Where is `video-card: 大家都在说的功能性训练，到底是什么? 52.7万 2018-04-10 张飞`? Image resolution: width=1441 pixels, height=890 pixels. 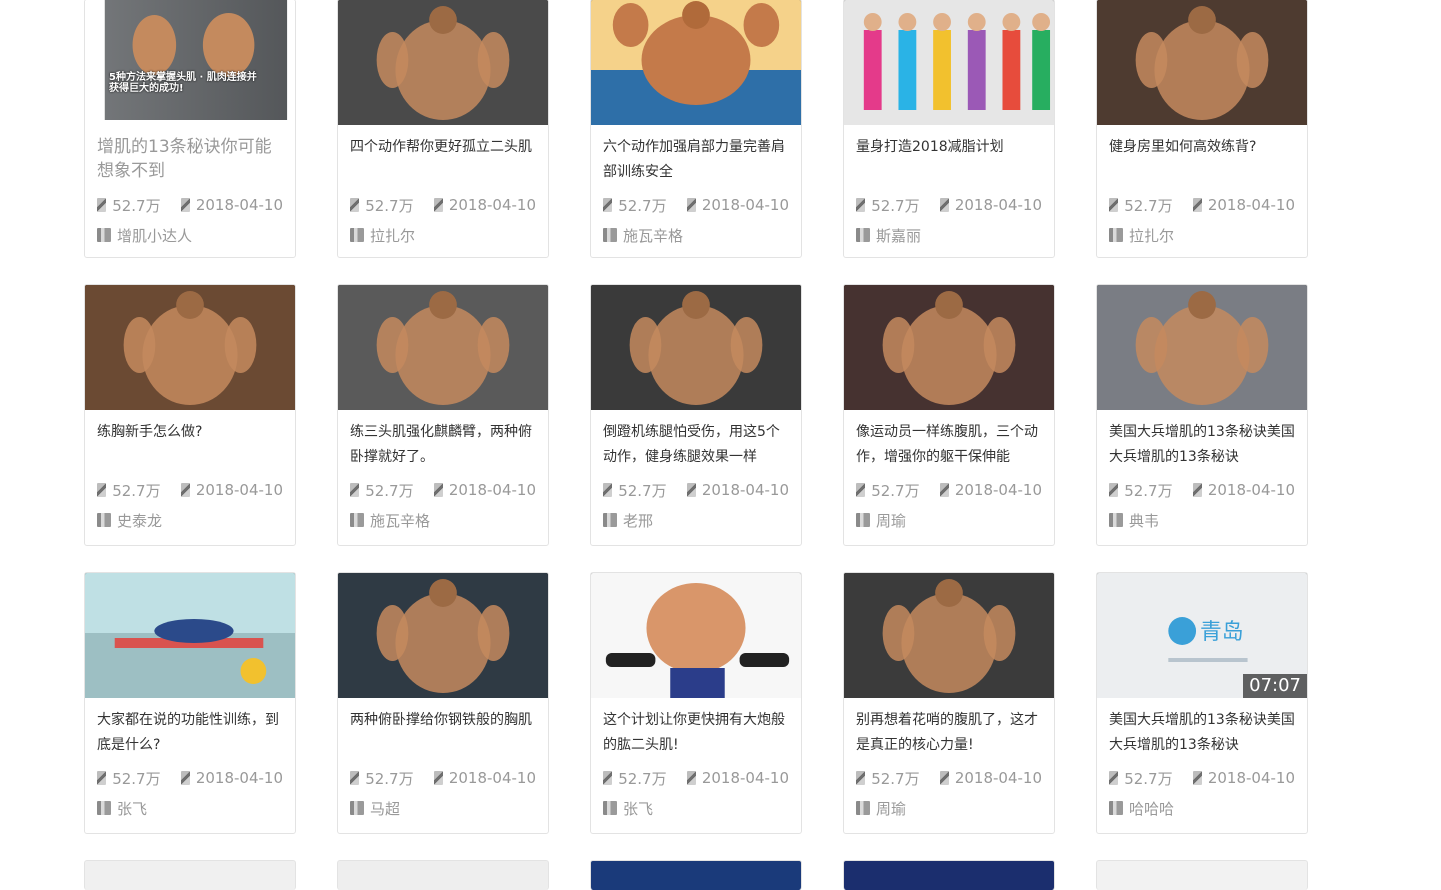
video-card: 大家都在说的功能性训练，到底是什么? 52.7万 2018-04-10 张飞 is located at coordinates (190, 703).